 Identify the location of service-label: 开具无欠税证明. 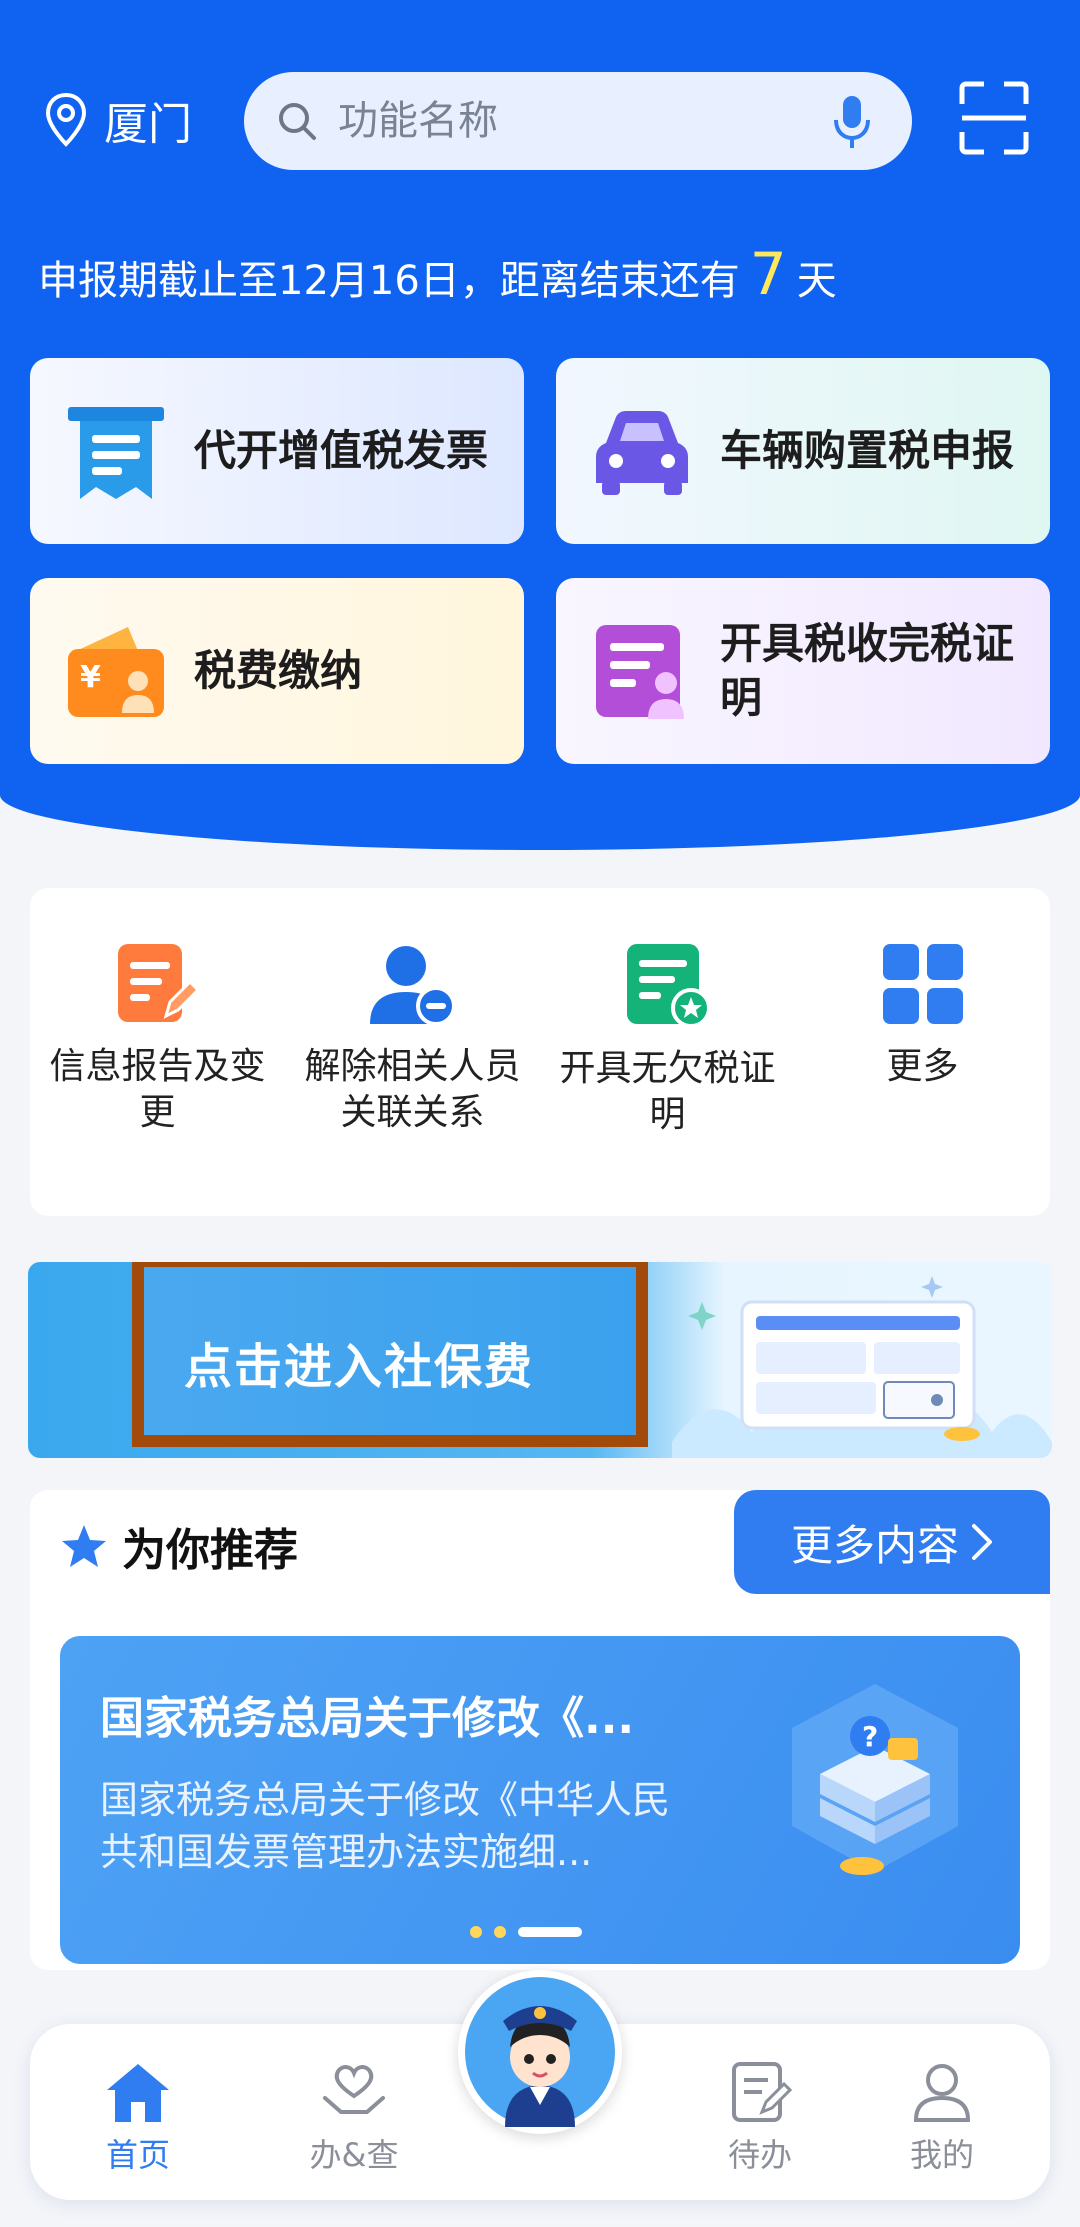
(667, 1091).